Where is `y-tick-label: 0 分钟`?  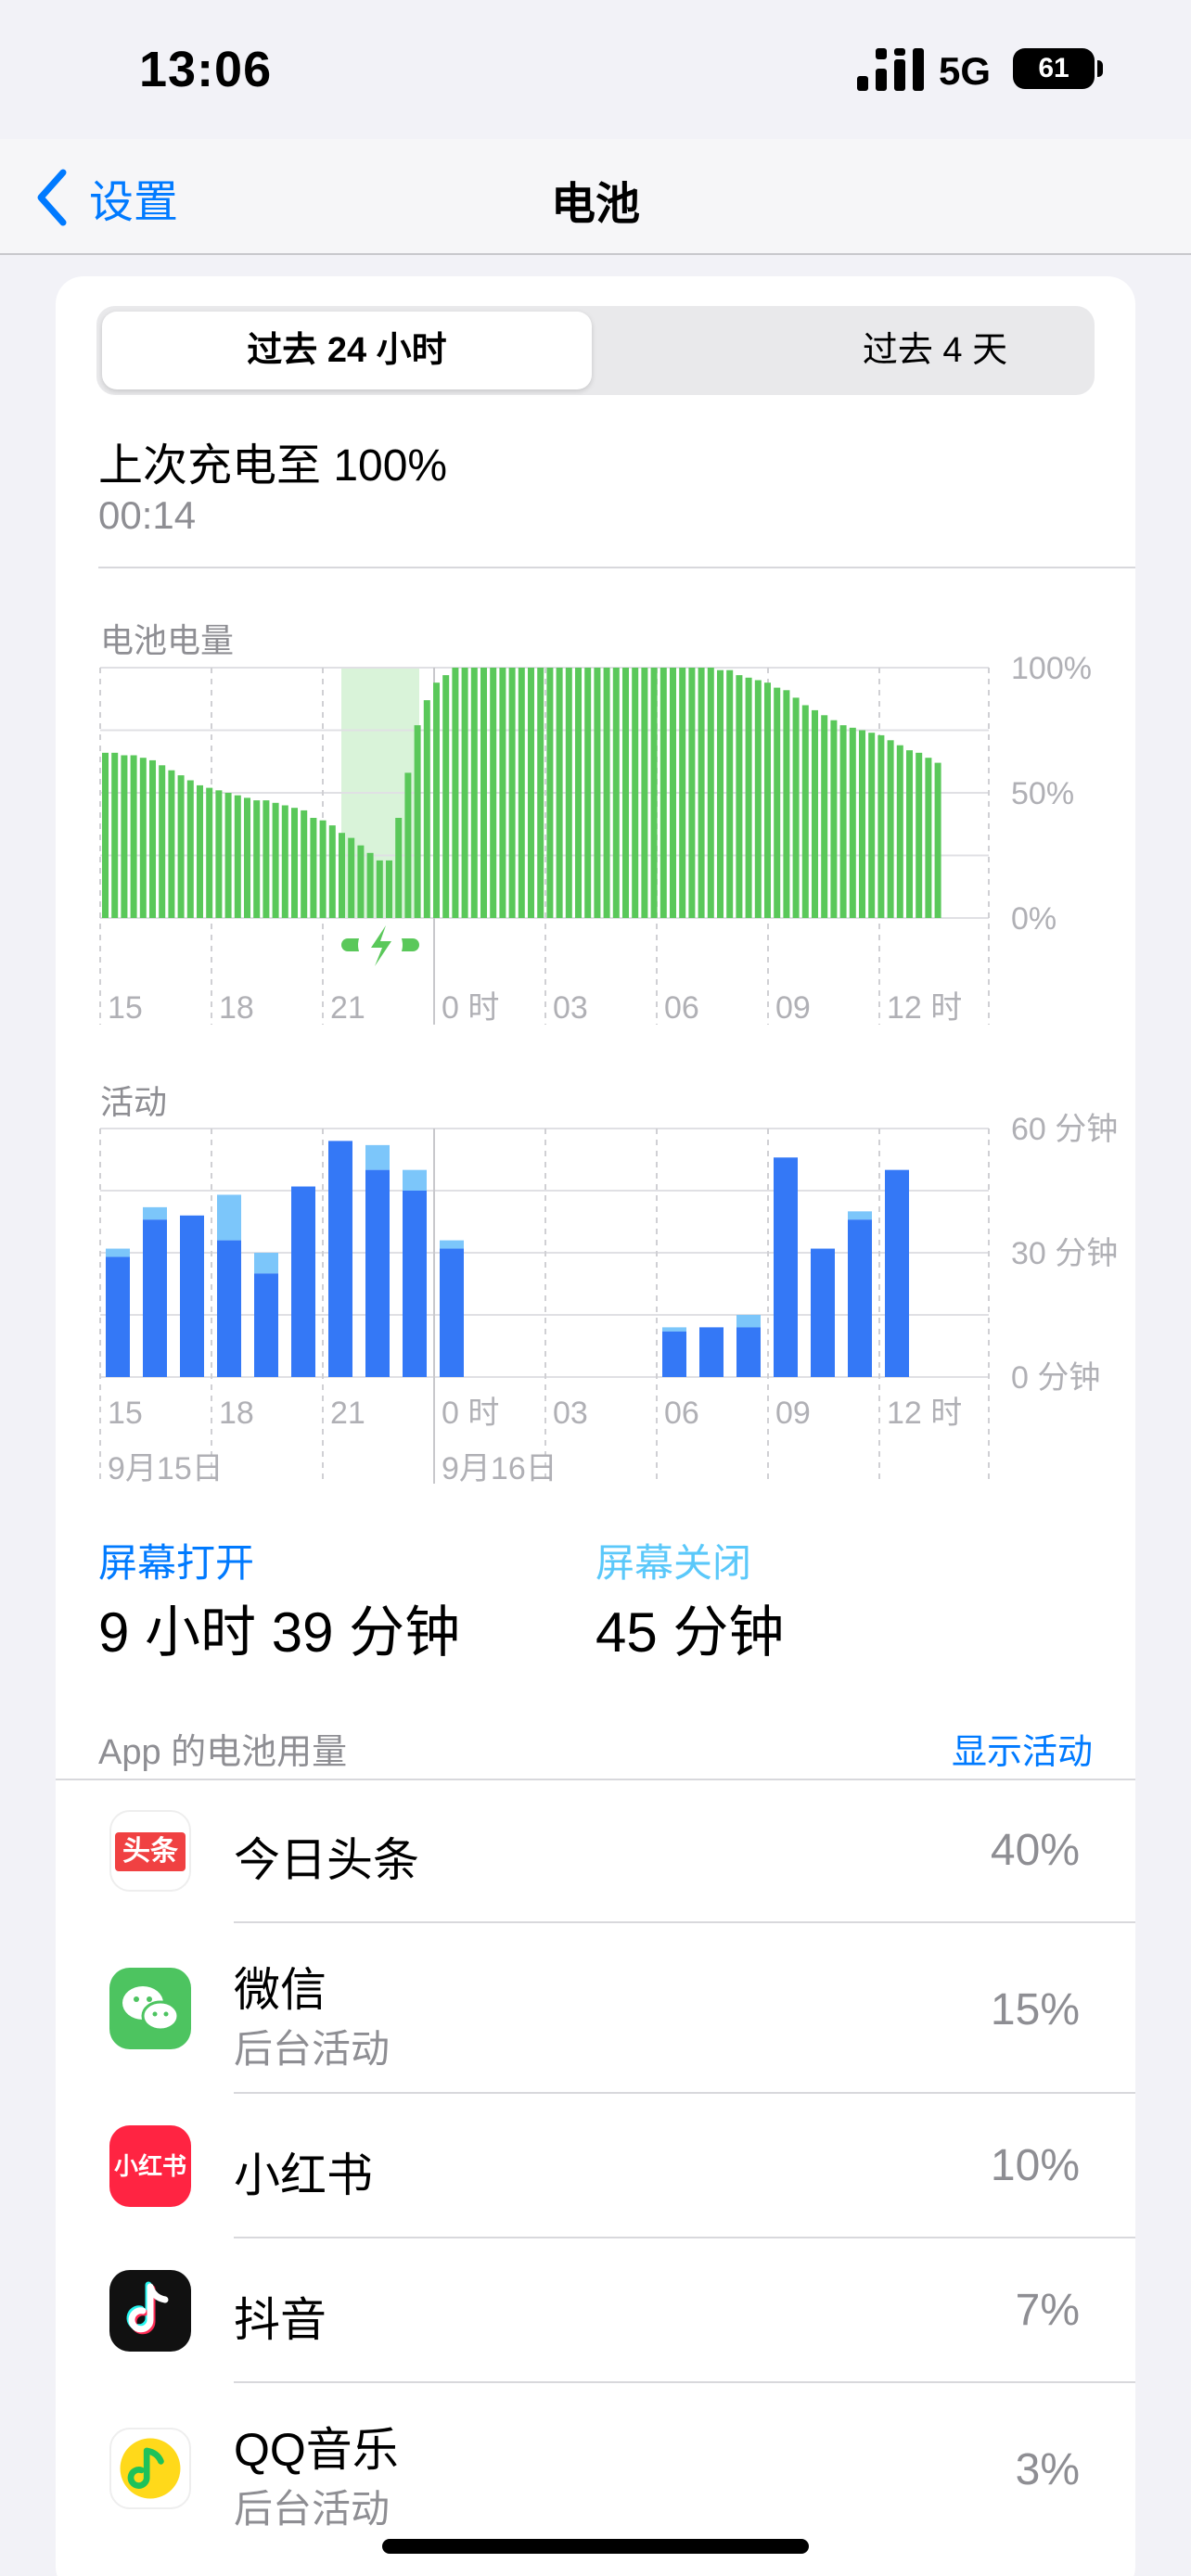 y-tick-label: 0 分钟 is located at coordinates (1055, 1378).